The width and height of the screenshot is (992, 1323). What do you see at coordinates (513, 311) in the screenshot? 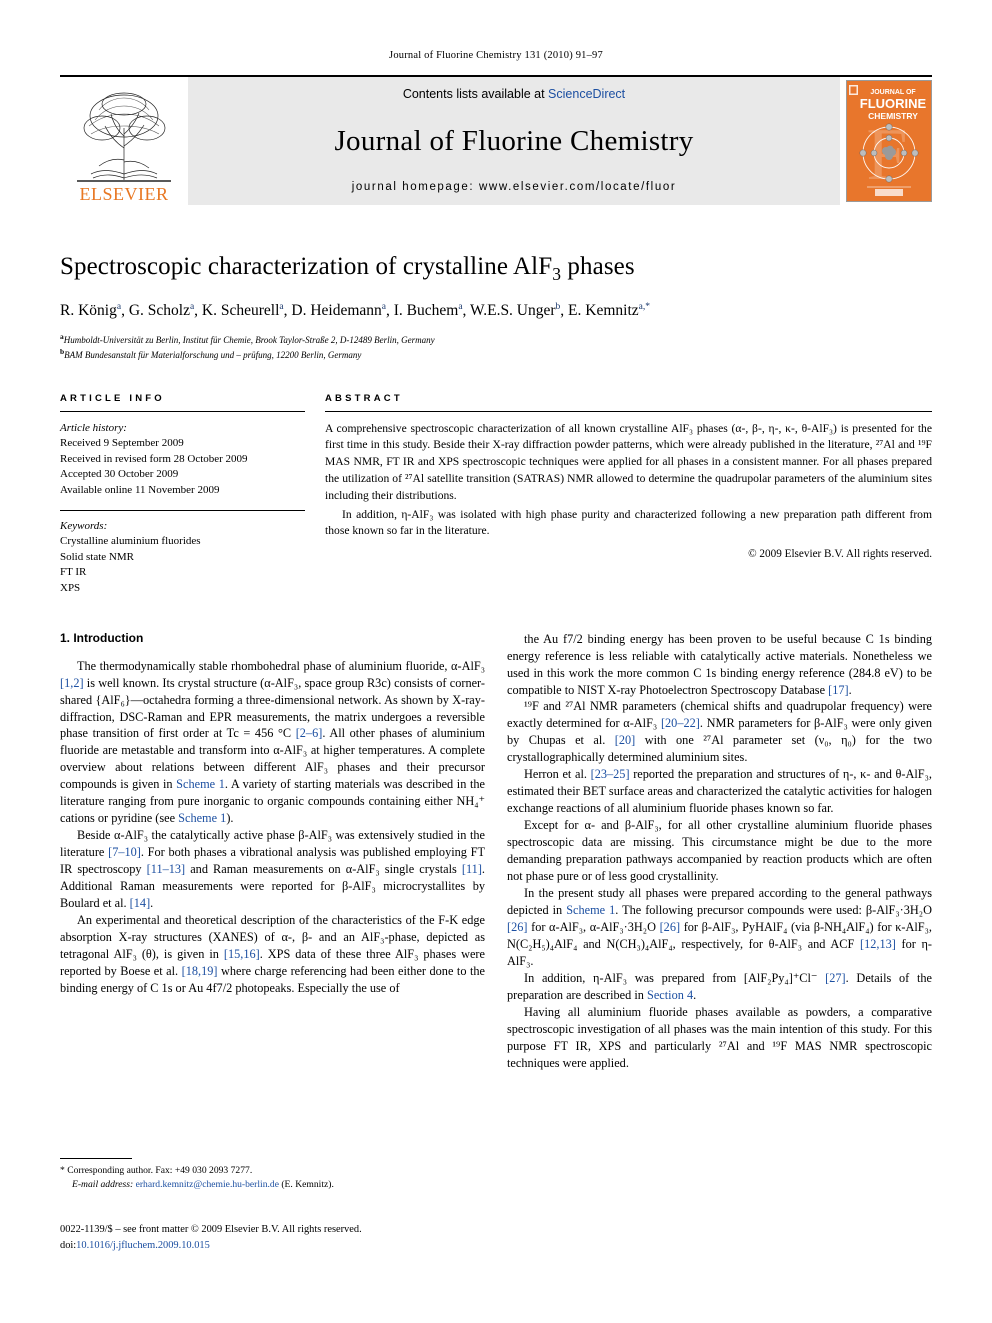
I see `author-name: W.E.S. Unger` at bounding box center [513, 311].